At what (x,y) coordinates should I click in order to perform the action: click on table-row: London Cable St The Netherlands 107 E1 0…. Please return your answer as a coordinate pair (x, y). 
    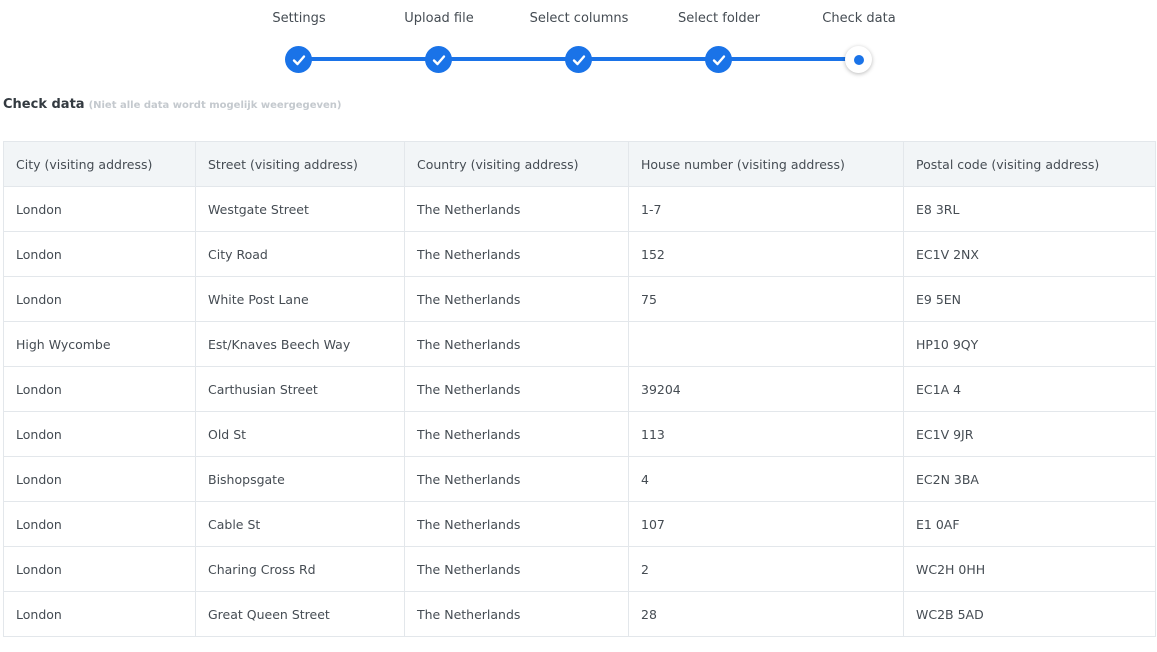
    Looking at the image, I should click on (579, 524).